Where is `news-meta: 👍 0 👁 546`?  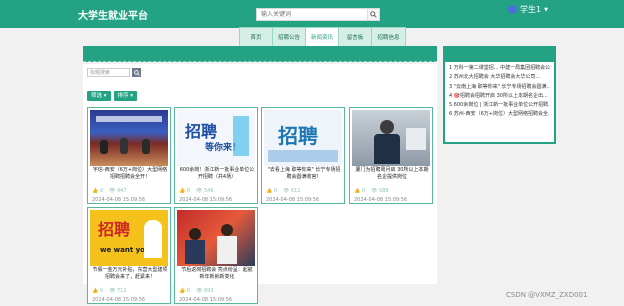 news-meta: 👍 0 👁 546 is located at coordinates (196, 191).